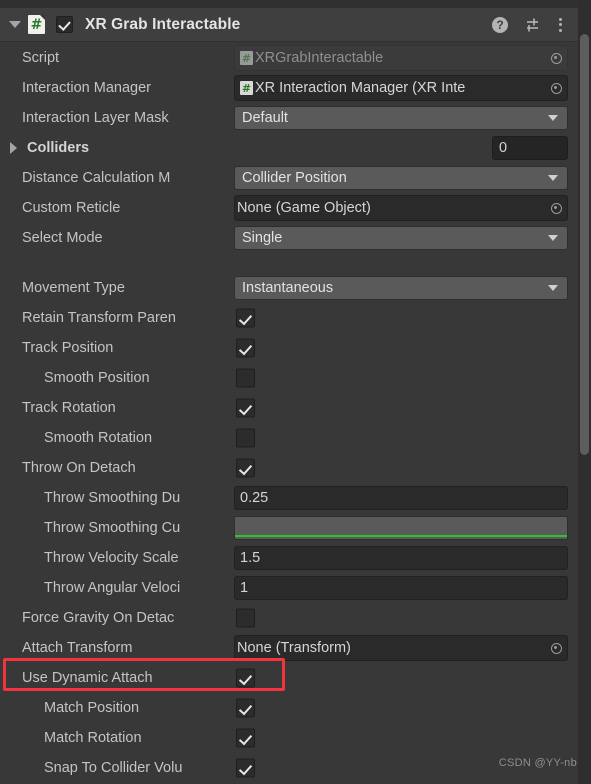  I want to click on property-row-attach-transform: Attach Transform None (Transform), so click(289, 648).